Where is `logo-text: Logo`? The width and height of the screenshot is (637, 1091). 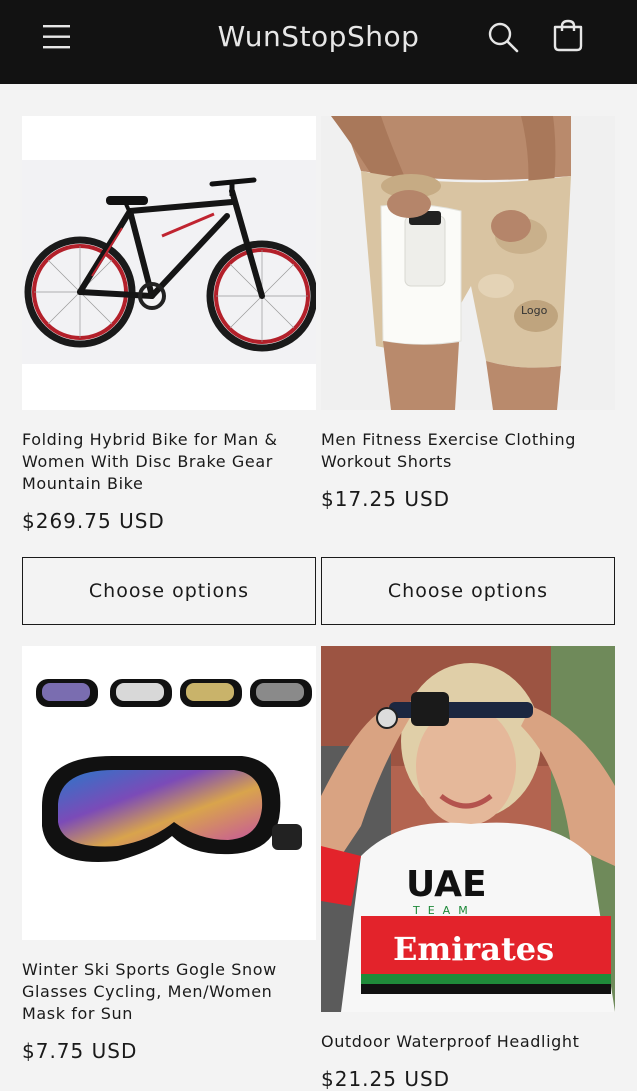 logo-text: Logo is located at coordinates (534, 310).